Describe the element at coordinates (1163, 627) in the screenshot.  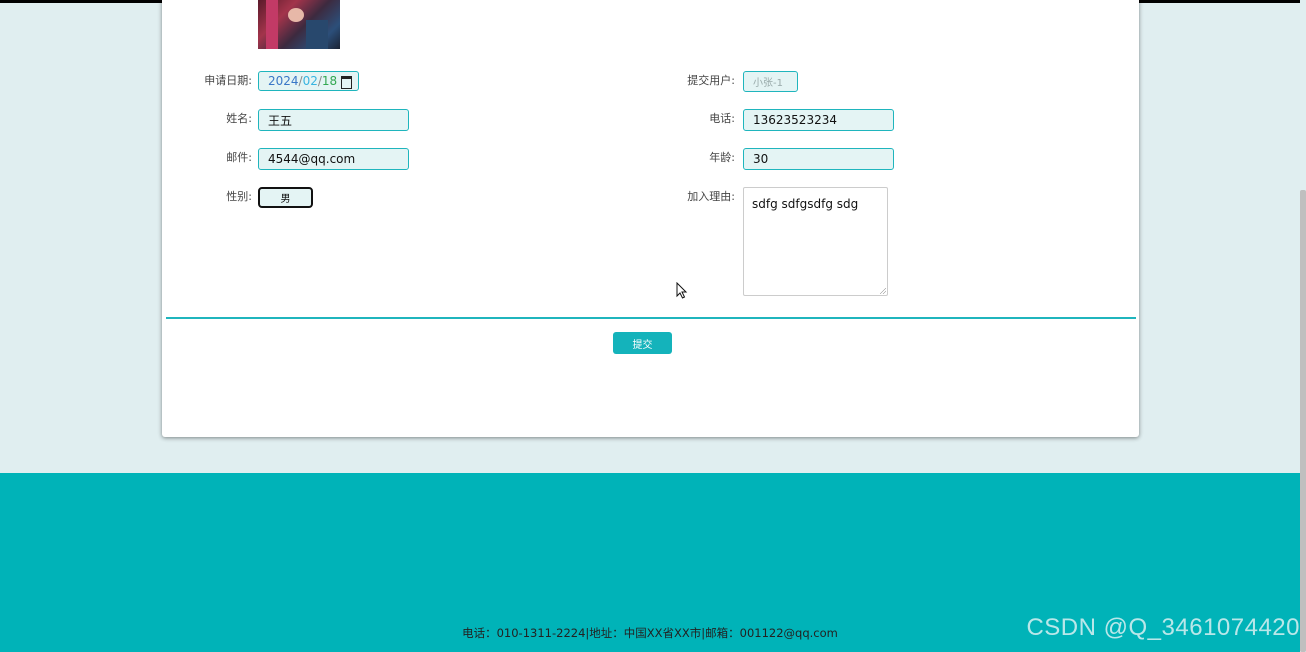
I see `watermark: CSDN @Q_3461074420` at that location.